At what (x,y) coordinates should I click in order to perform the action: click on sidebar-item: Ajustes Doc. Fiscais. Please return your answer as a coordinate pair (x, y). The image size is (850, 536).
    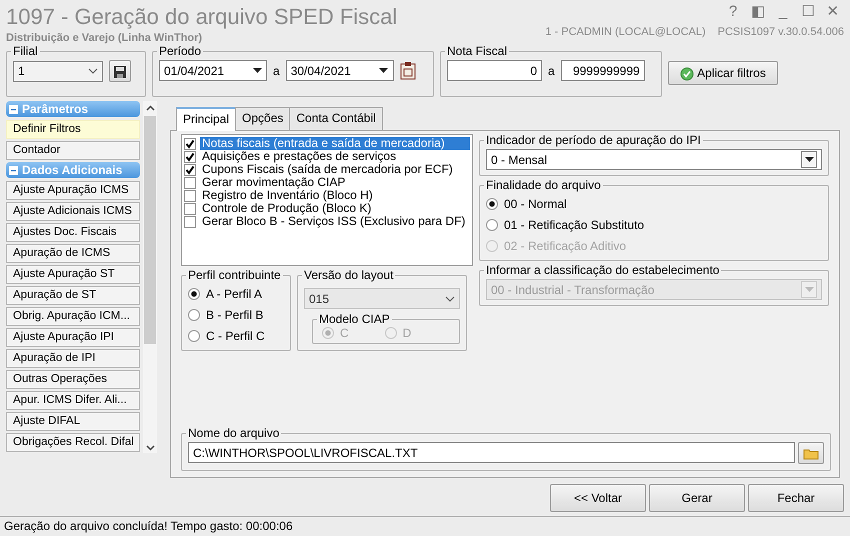
    Looking at the image, I should click on (73, 232).